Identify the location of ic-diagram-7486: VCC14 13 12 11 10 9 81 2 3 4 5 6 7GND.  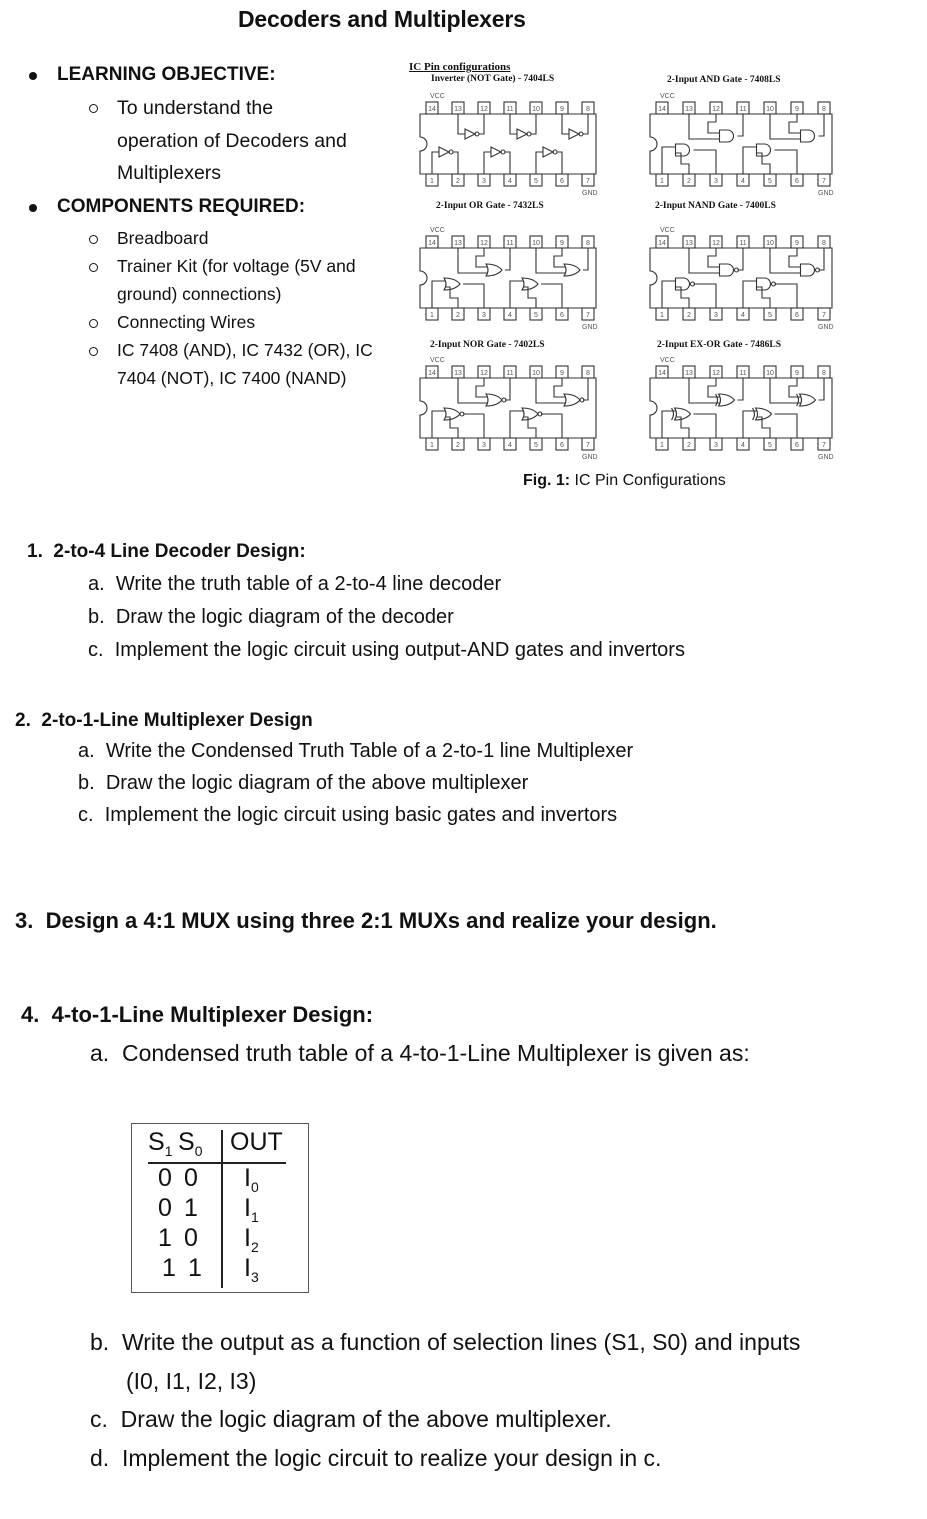
(741, 409).